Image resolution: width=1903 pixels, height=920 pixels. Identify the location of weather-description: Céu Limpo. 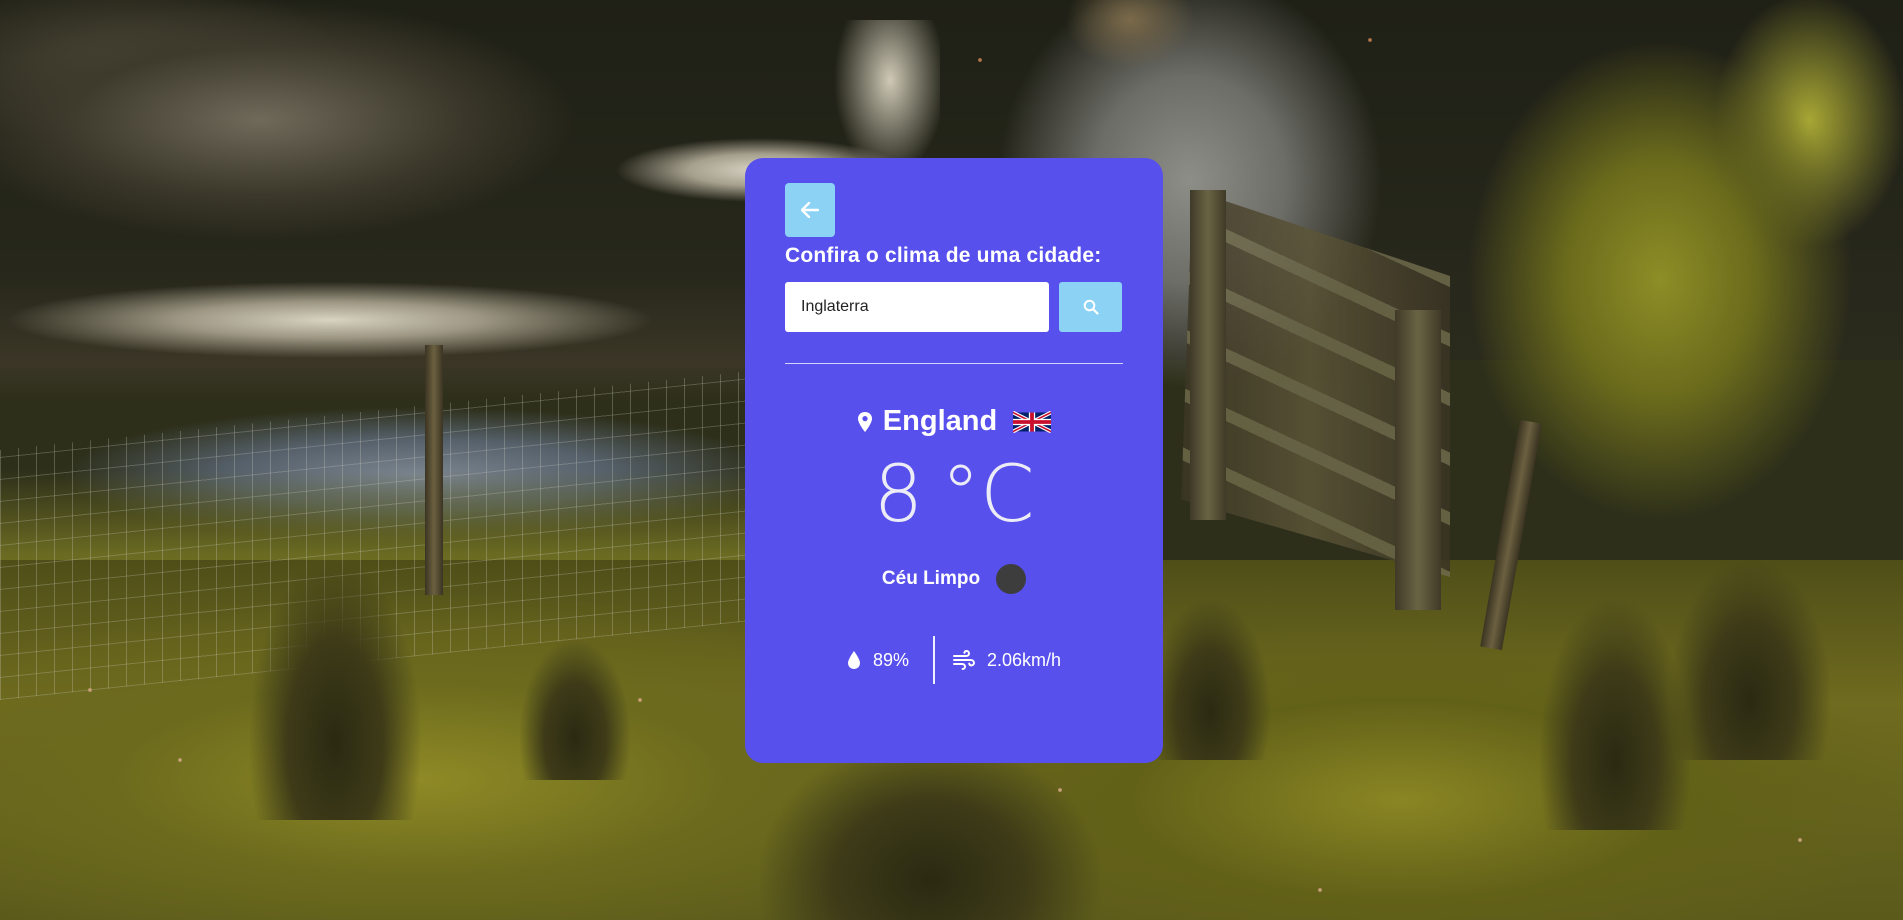
(931, 578).